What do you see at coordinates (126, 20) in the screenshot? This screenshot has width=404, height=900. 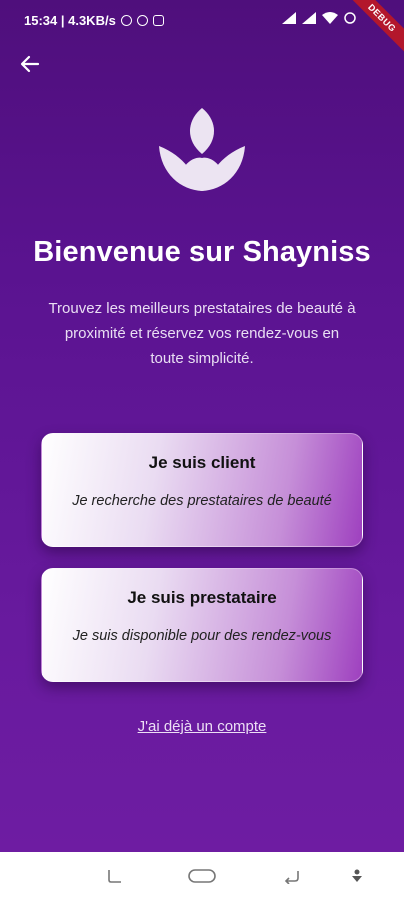 I see `notification-icon` at bounding box center [126, 20].